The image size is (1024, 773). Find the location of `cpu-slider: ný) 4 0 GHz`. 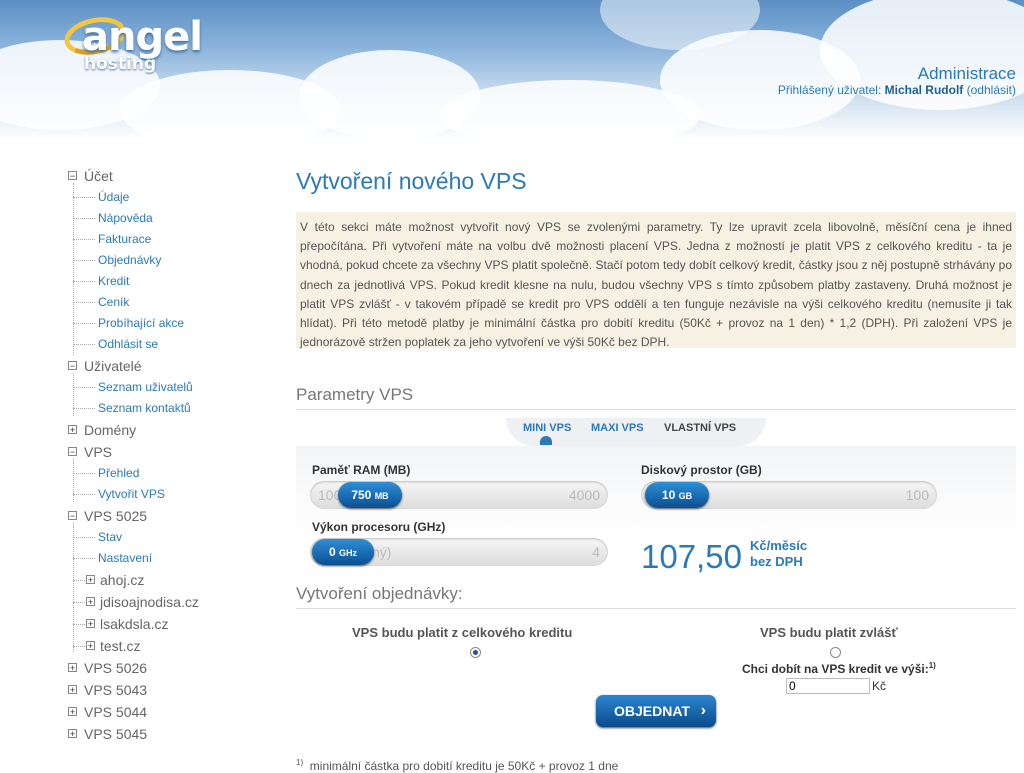

cpu-slider: ný) 4 0 GHz is located at coordinates (459, 552).